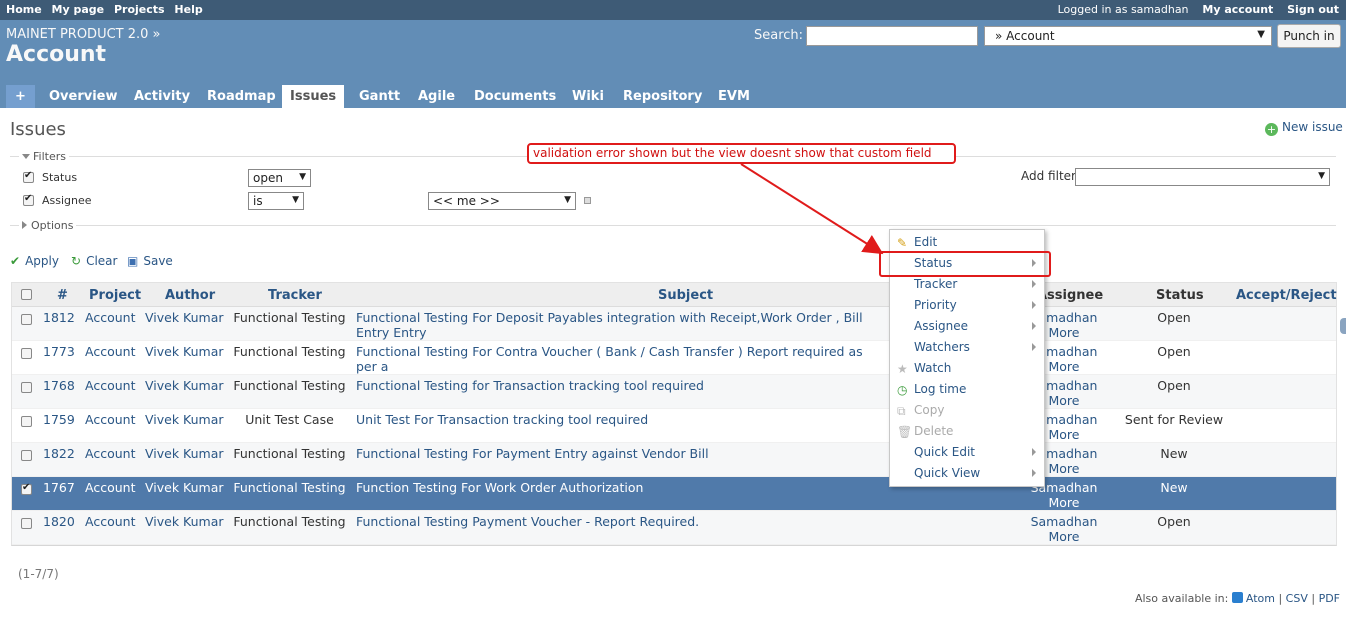 Image resolution: width=1346 pixels, height=620 pixels. I want to click on top-link-home: Home, so click(24, 9).